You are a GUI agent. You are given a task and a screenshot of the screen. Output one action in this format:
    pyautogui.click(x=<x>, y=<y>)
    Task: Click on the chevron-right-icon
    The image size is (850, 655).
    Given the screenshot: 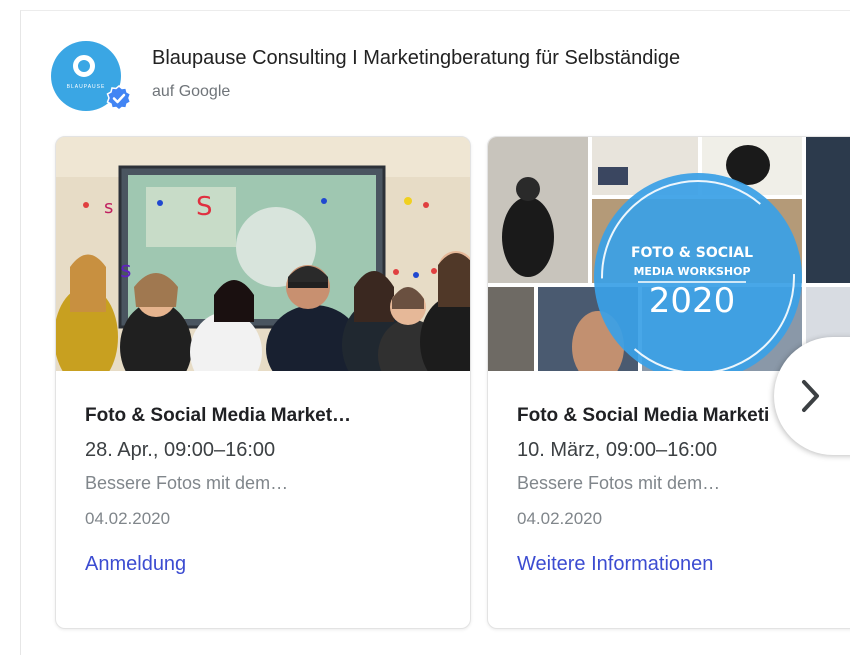 What is the action you would take?
    pyautogui.click(x=810, y=396)
    